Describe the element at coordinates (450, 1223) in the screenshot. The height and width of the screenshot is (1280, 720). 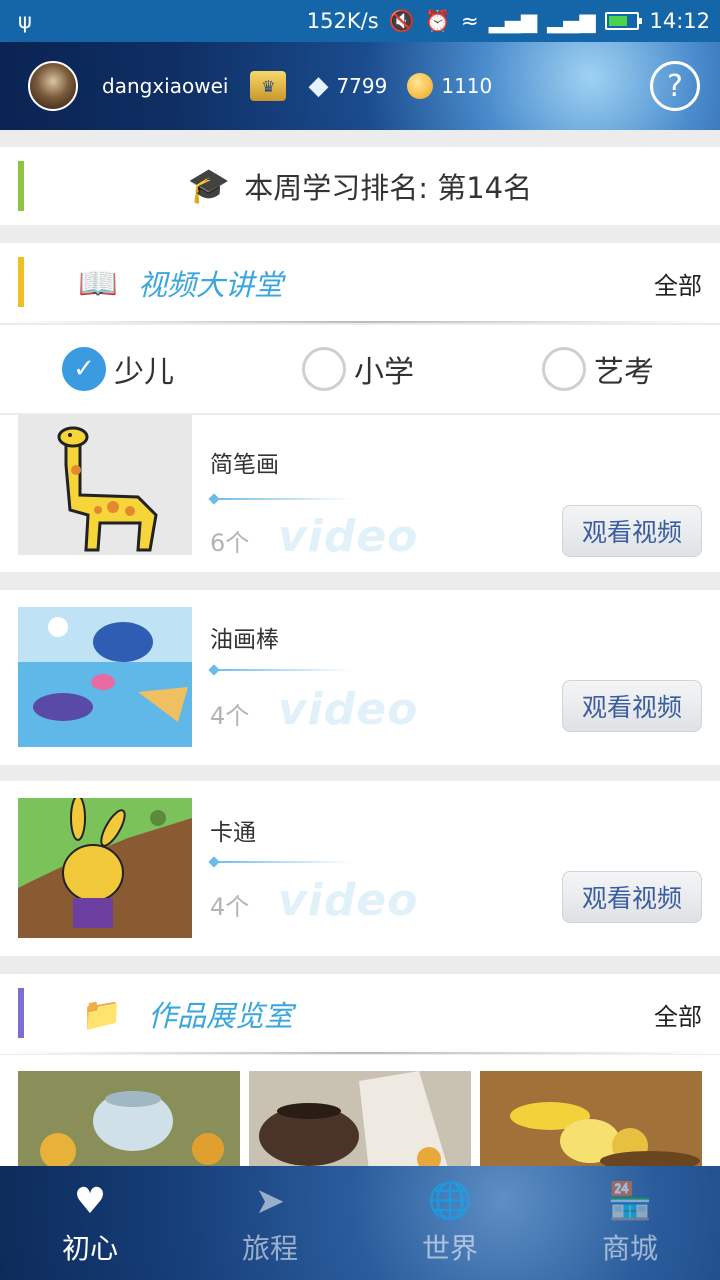
I see `nav-item-world: 🌐 世界` at that location.